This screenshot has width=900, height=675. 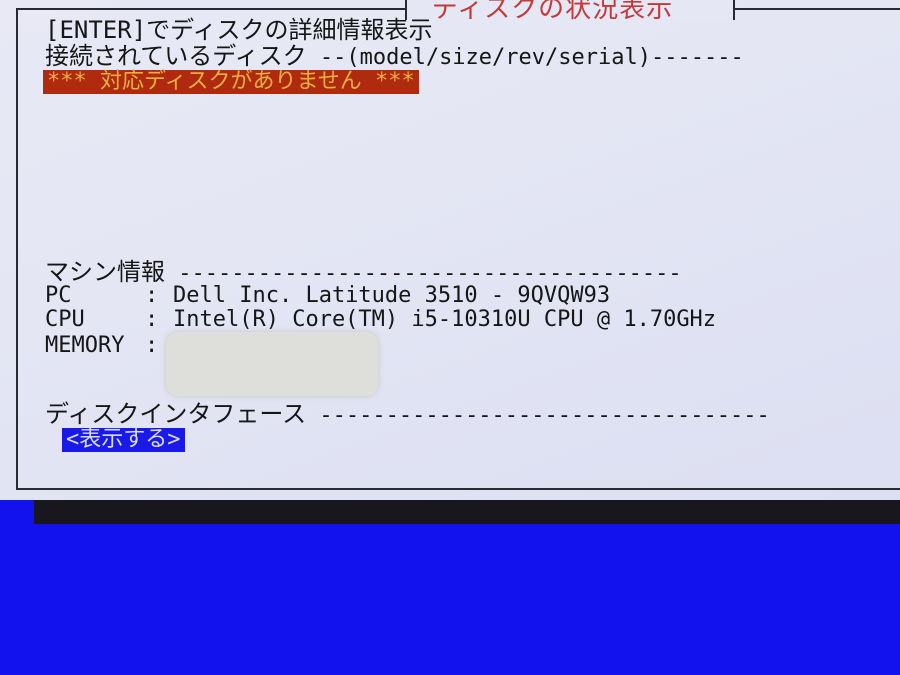 I want to click on no-disk-message: *** 対応ディスクがありません ***, so click(x=231, y=82).